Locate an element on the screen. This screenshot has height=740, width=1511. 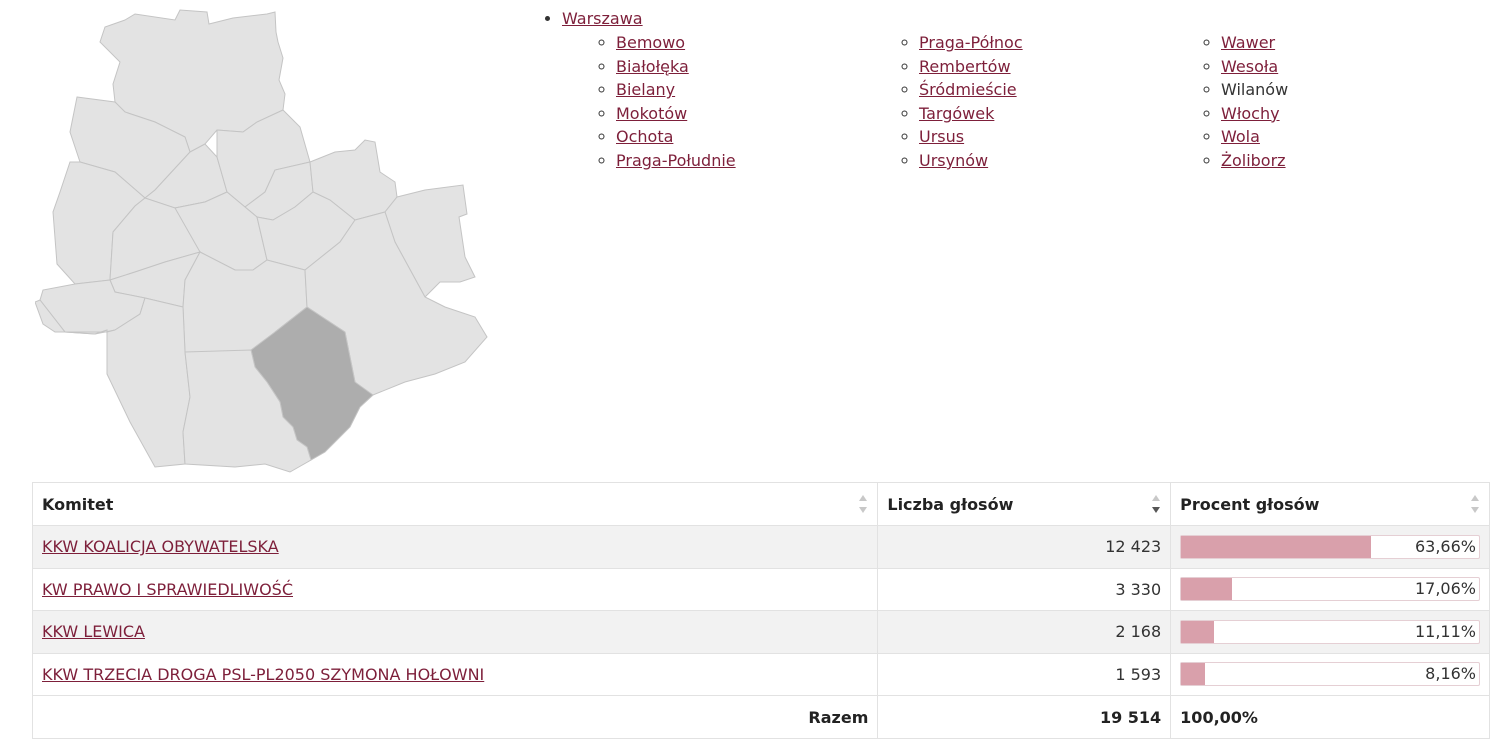
total-label: Razem is located at coordinates (455, 717).